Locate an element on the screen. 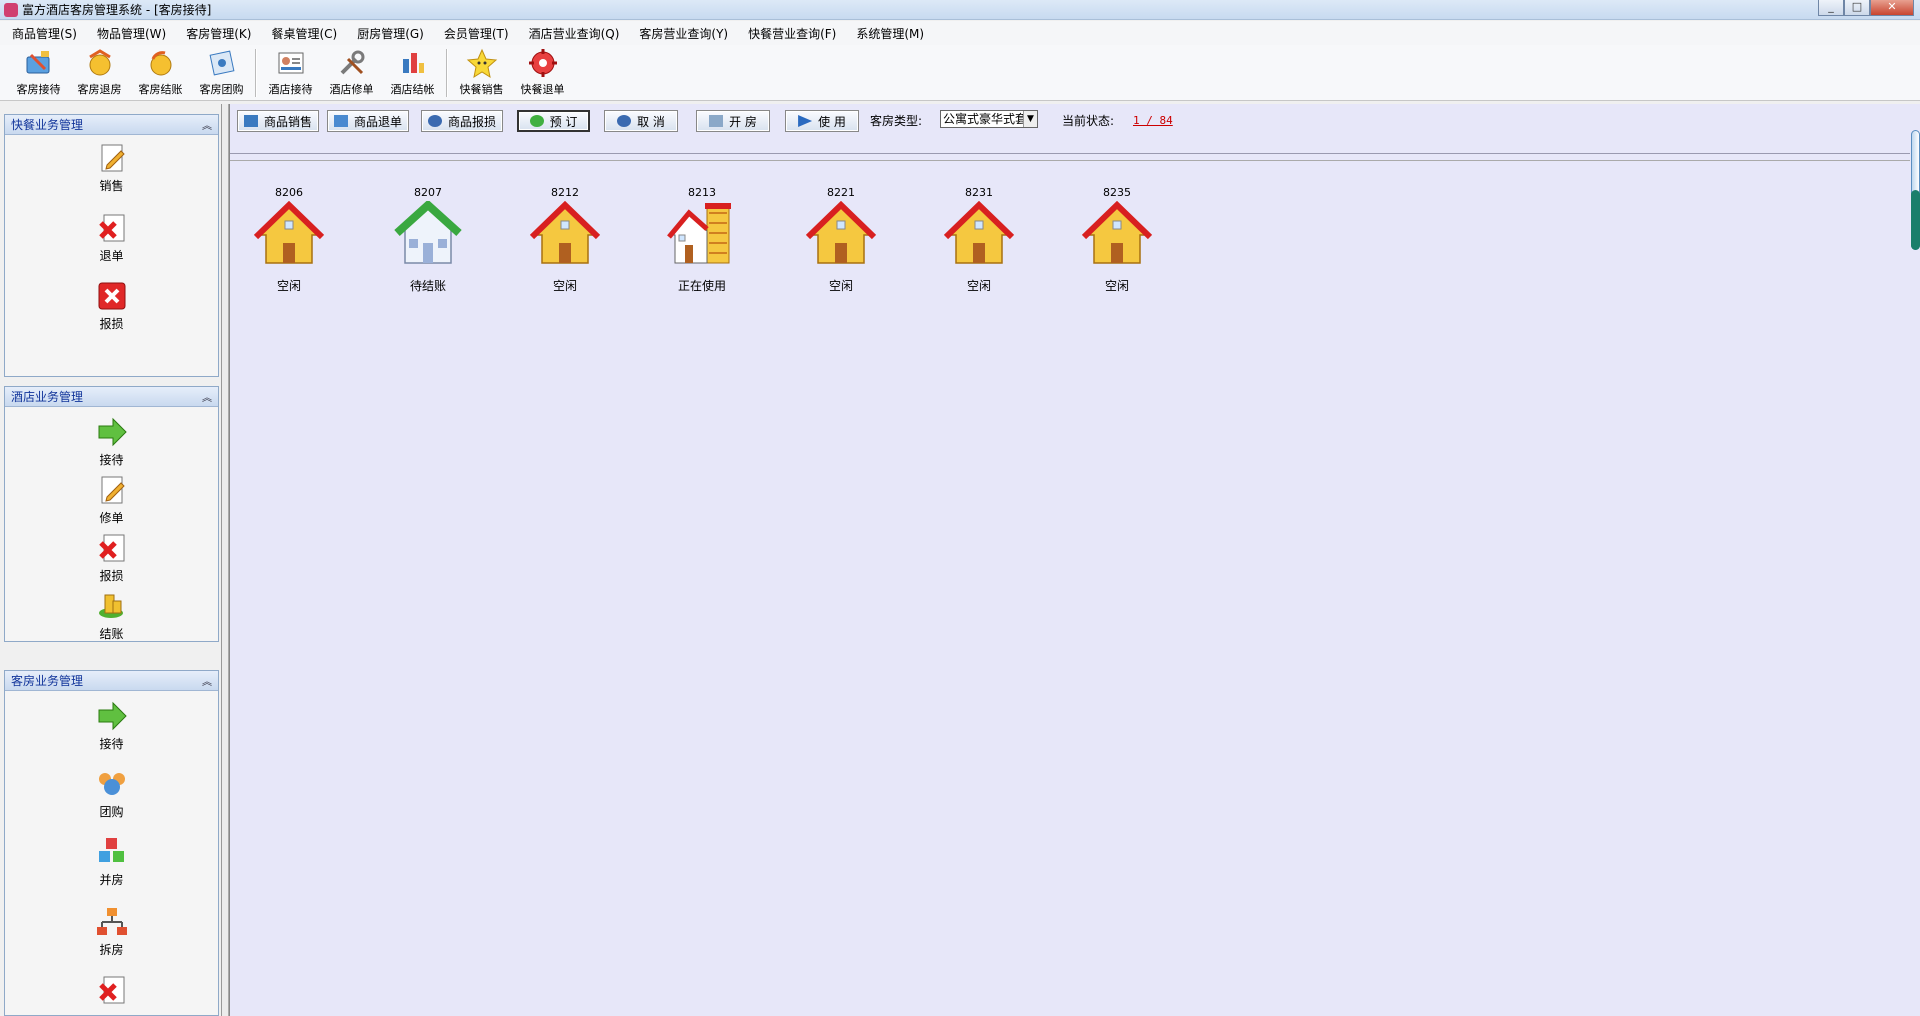 This screenshot has height=1016, width=1920. toolbar-room-group-buy: 客房团购 is located at coordinates (221, 73).